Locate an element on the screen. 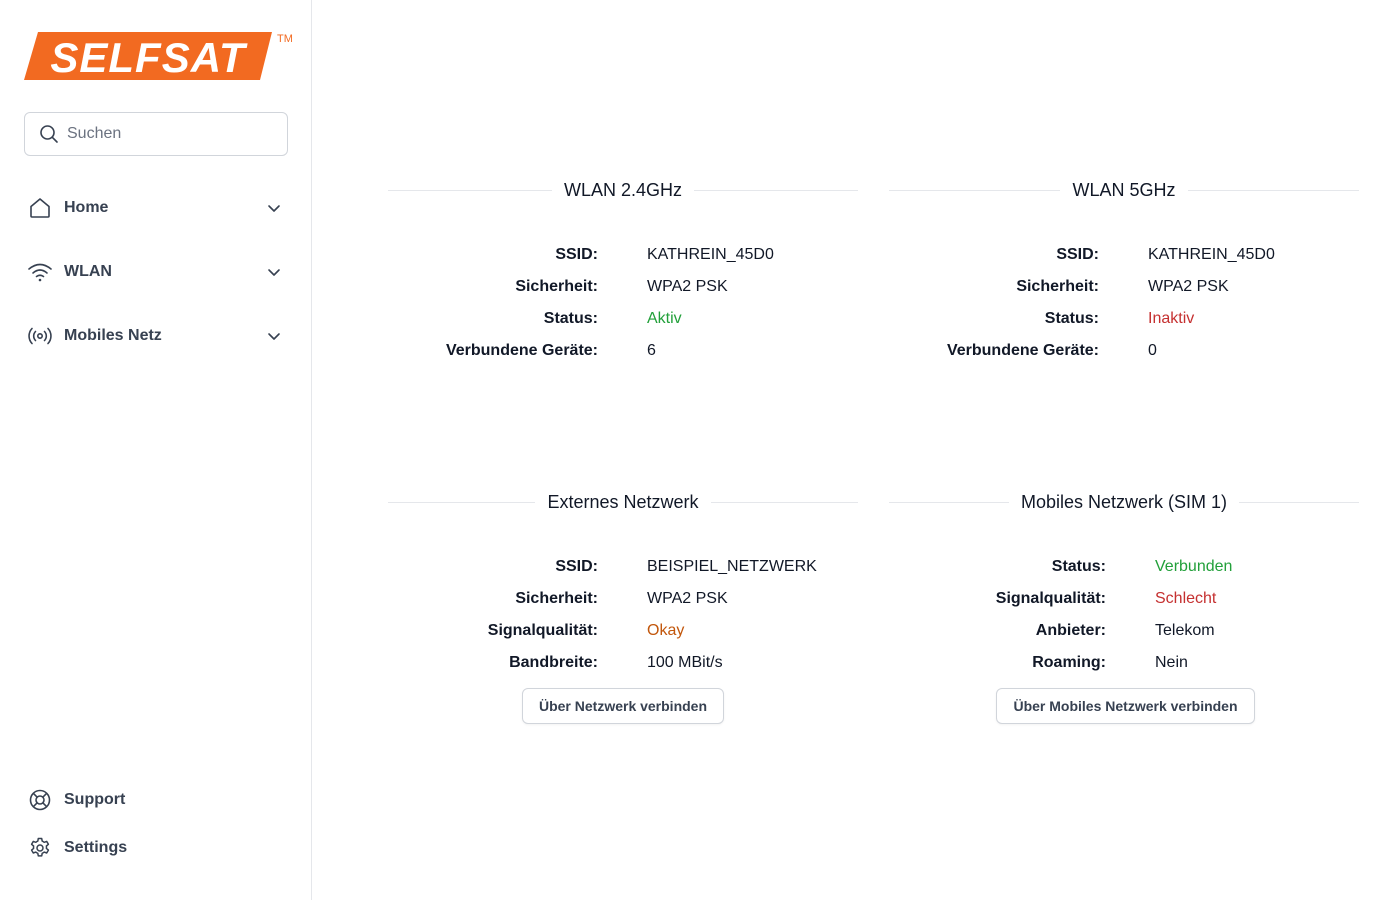  row-status: Status: Verbunden is located at coordinates (1142, 566).